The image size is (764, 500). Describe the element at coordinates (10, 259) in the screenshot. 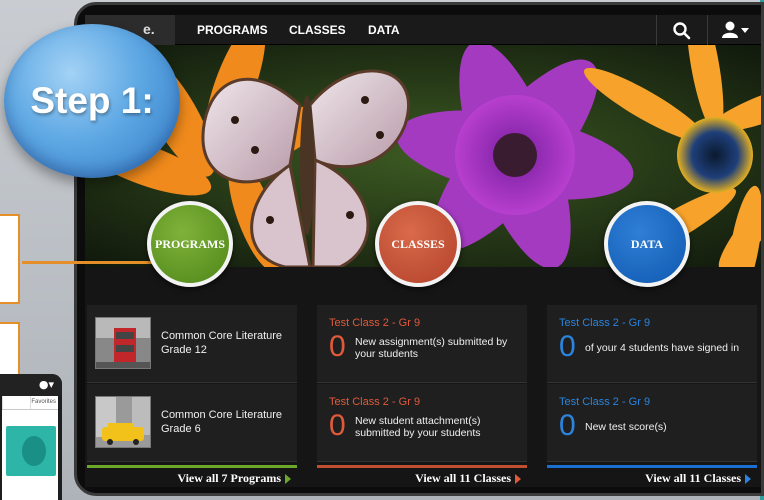

I see `callout-box` at that location.